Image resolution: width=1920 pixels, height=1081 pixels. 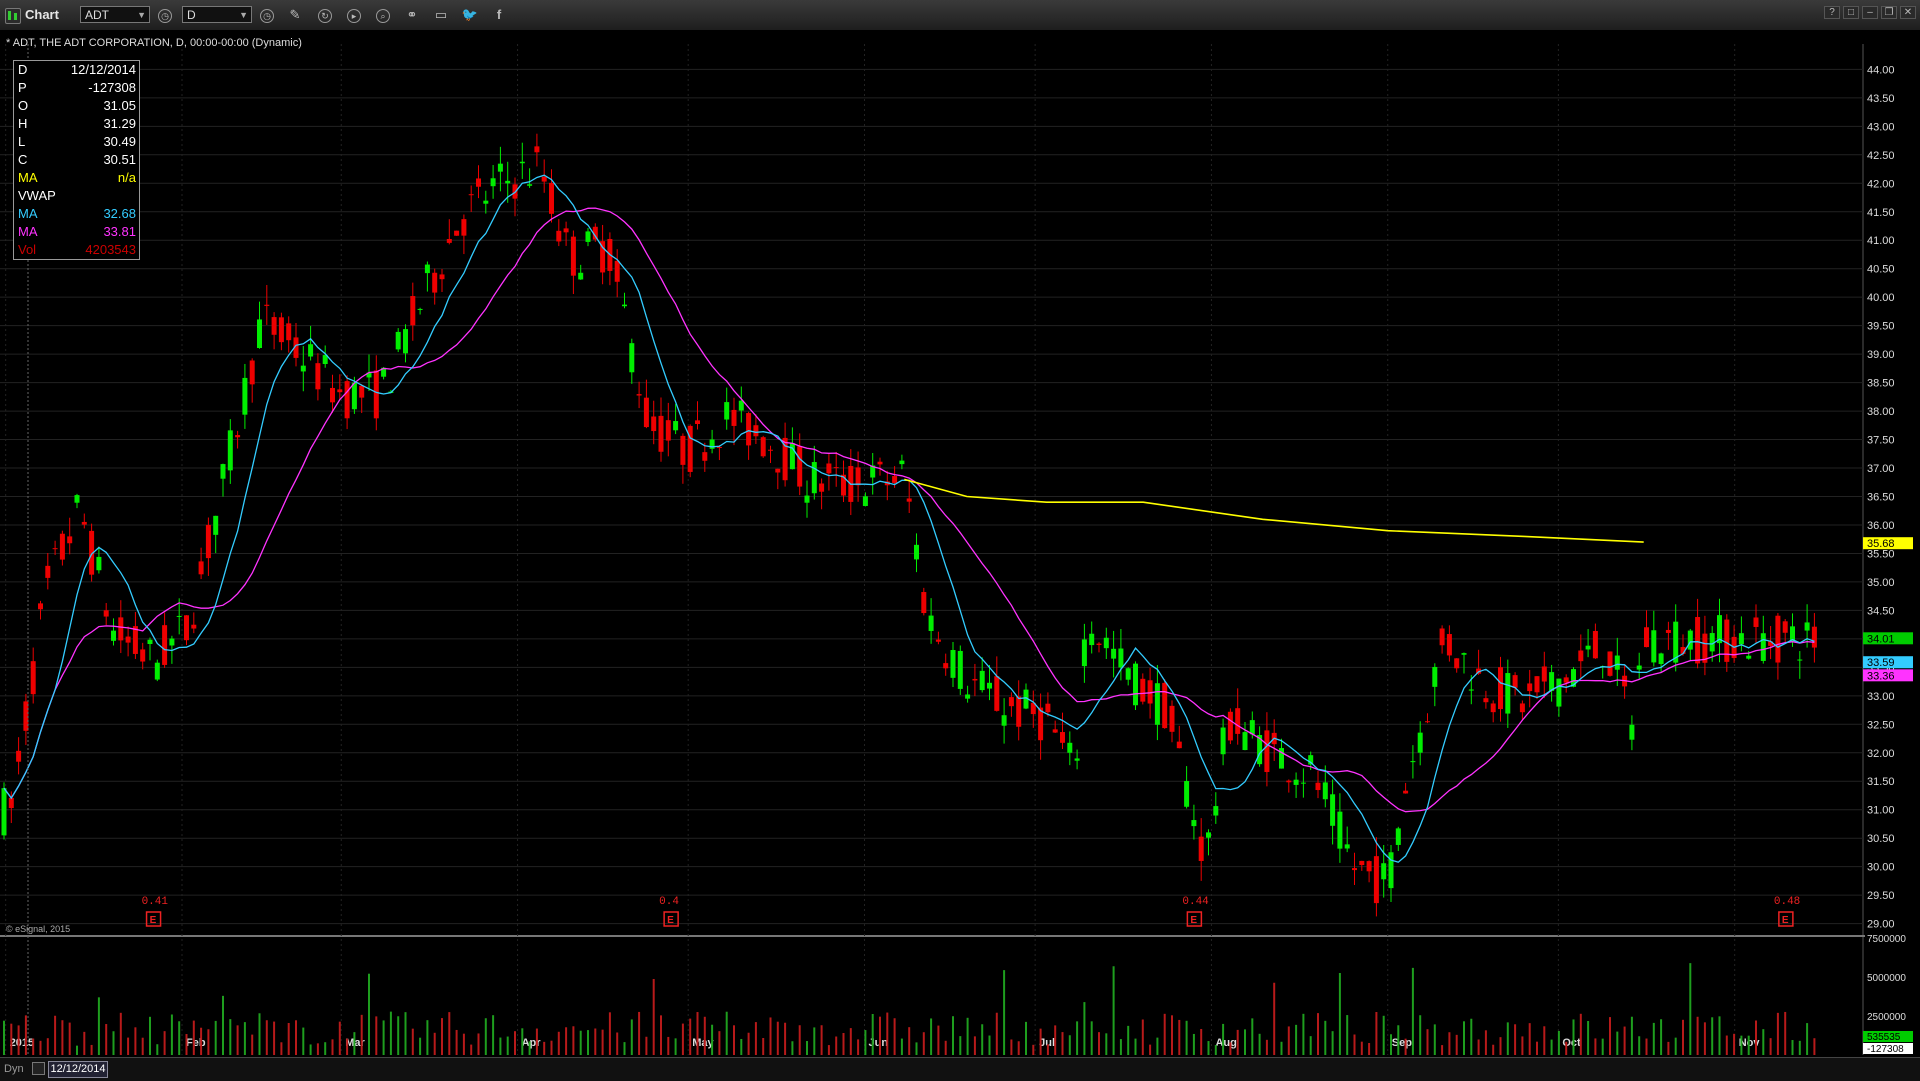 I want to click on legend-label: L, so click(x=22, y=141).